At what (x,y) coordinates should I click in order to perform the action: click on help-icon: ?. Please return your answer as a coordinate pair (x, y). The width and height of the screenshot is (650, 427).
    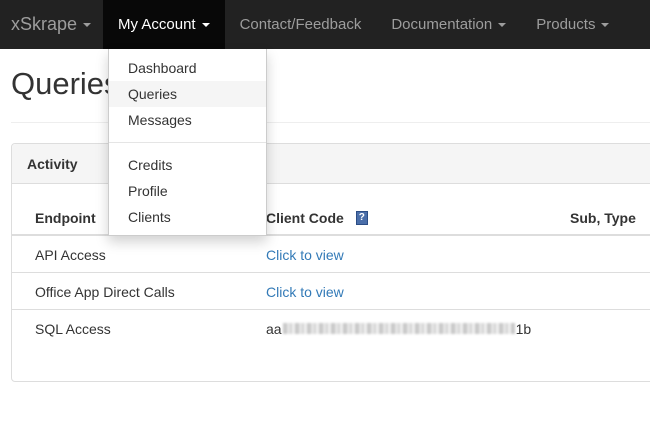
    Looking at the image, I should click on (361, 217).